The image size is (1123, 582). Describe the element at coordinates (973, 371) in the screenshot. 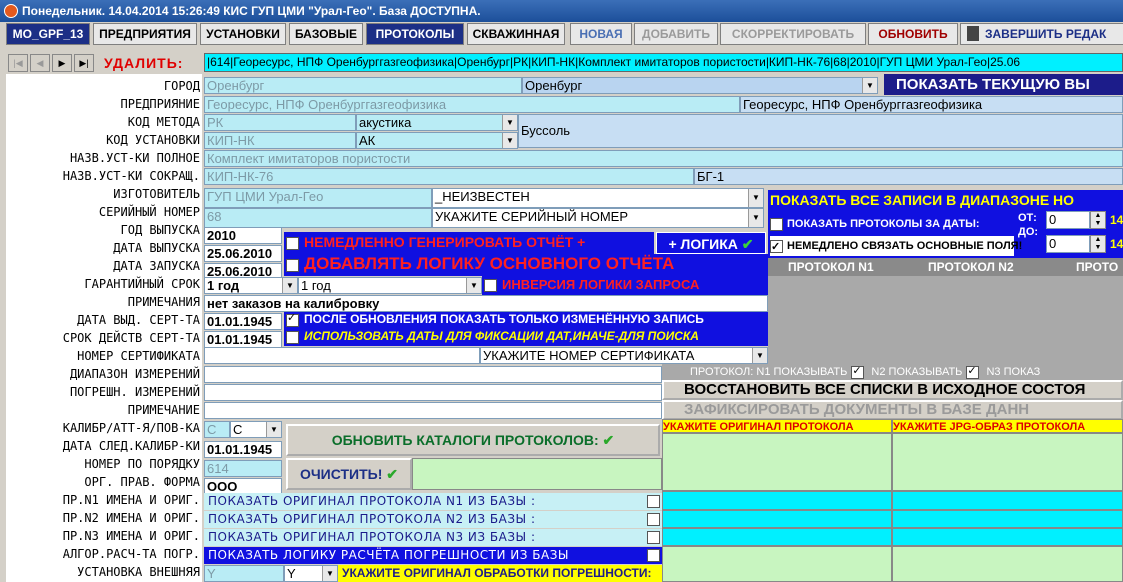

I see `n2-show-checkbox` at that location.